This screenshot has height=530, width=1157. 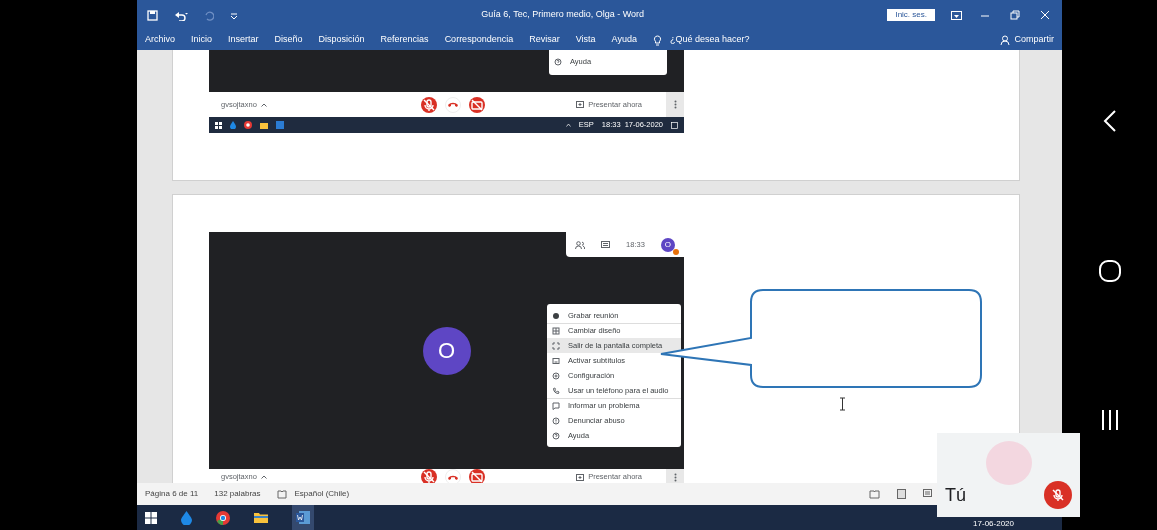 What do you see at coordinates (1109, 121) in the screenshot?
I see `back-icon` at bounding box center [1109, 121].